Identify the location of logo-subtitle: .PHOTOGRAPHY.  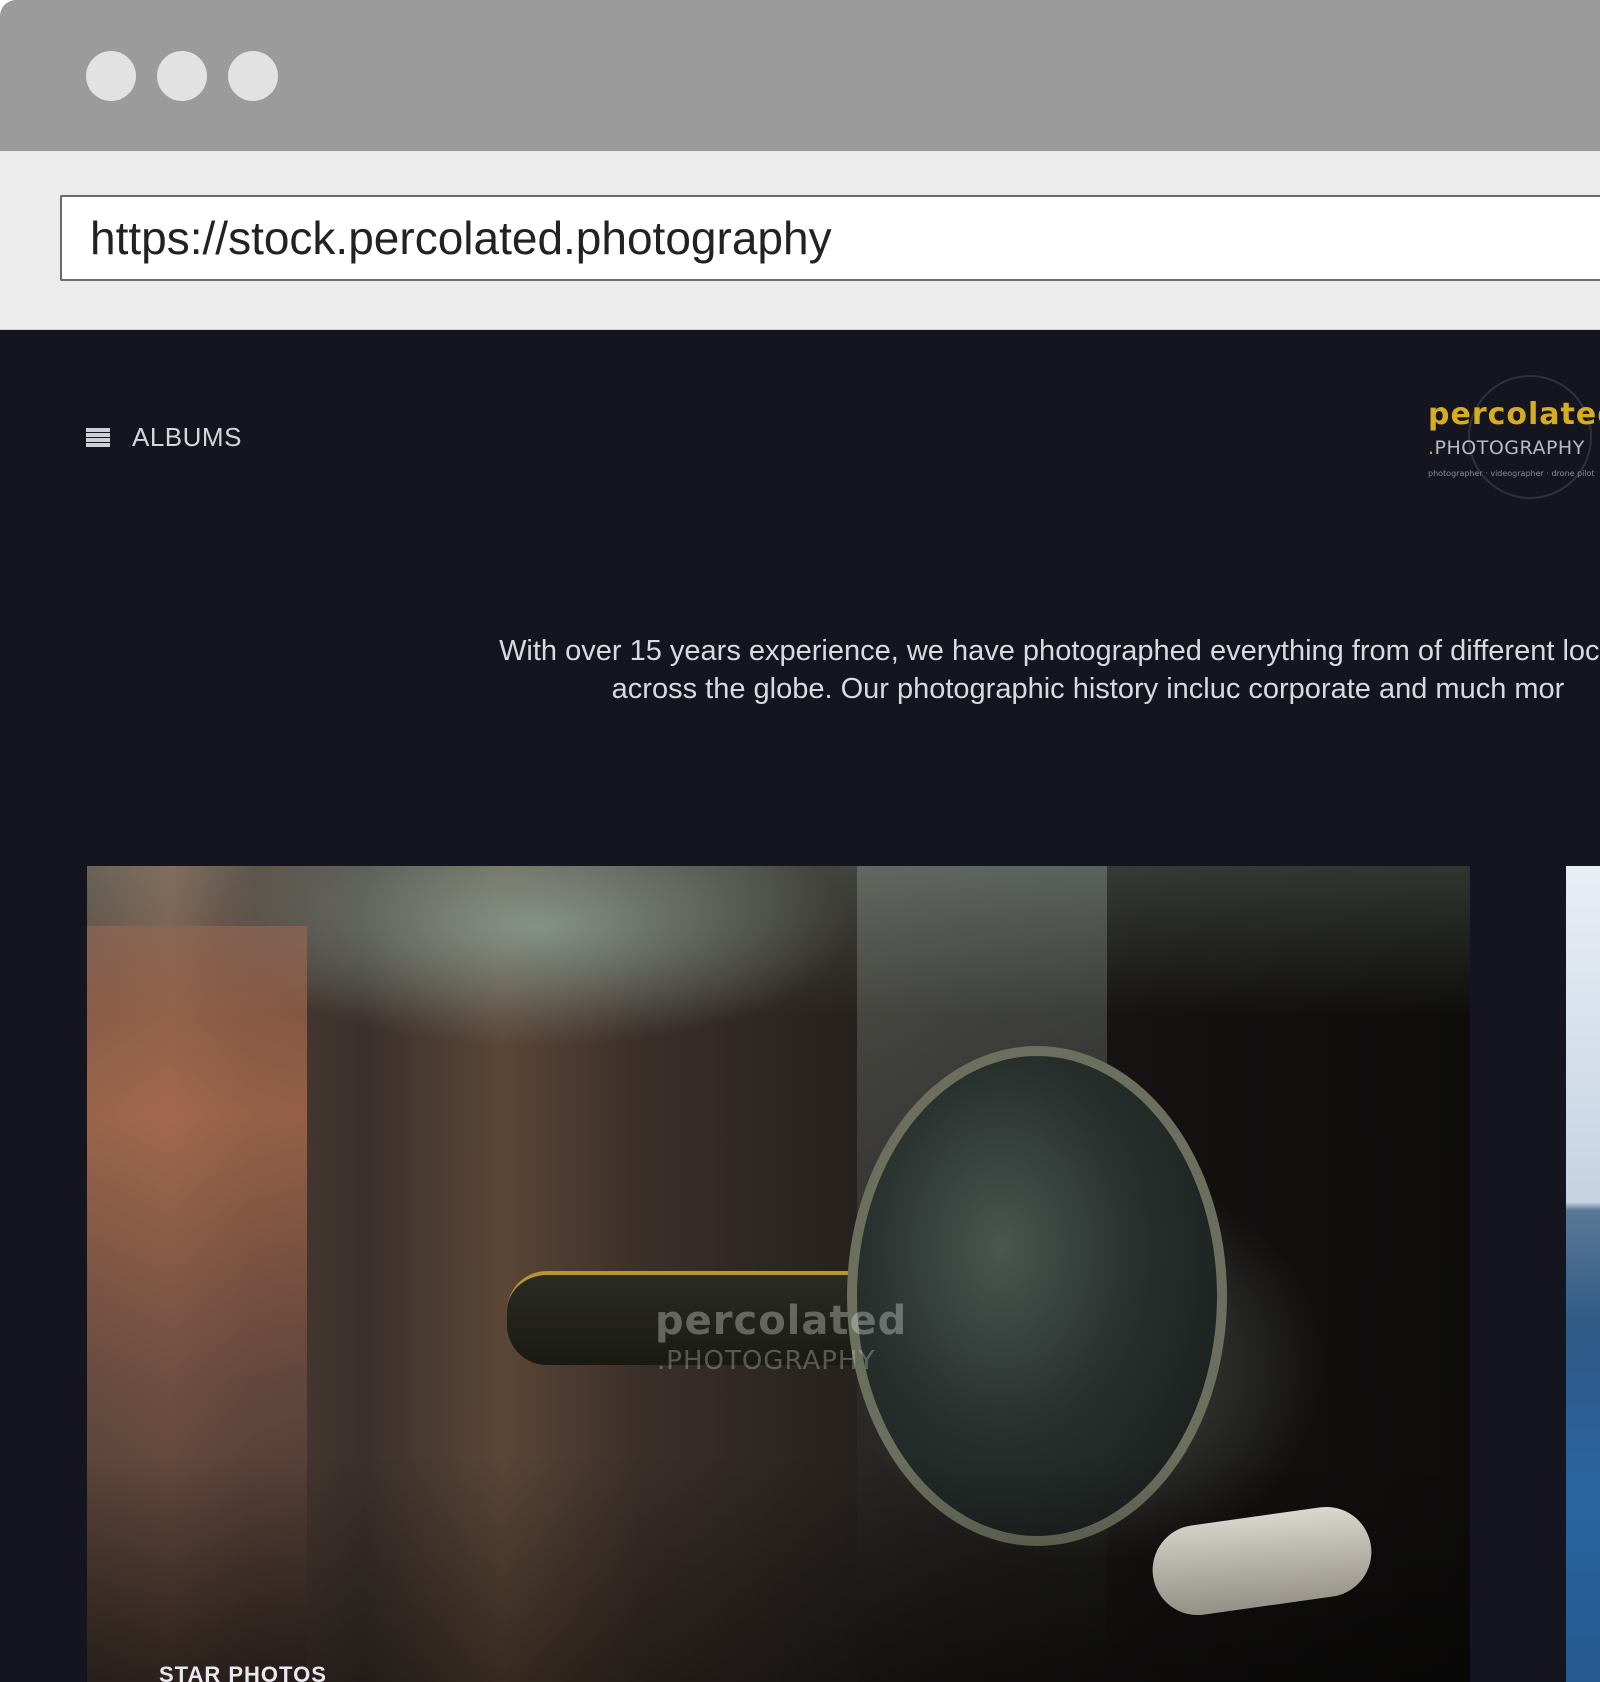
(1506, 448).